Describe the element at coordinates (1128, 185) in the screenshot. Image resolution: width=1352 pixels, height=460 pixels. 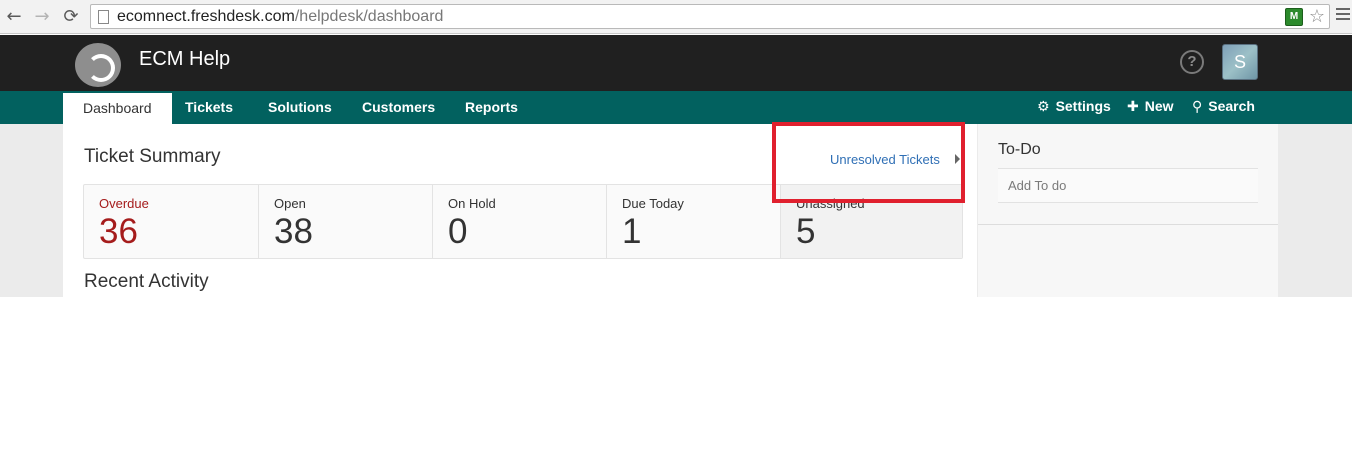
I see `add-todo-input: Add To do` at that location.